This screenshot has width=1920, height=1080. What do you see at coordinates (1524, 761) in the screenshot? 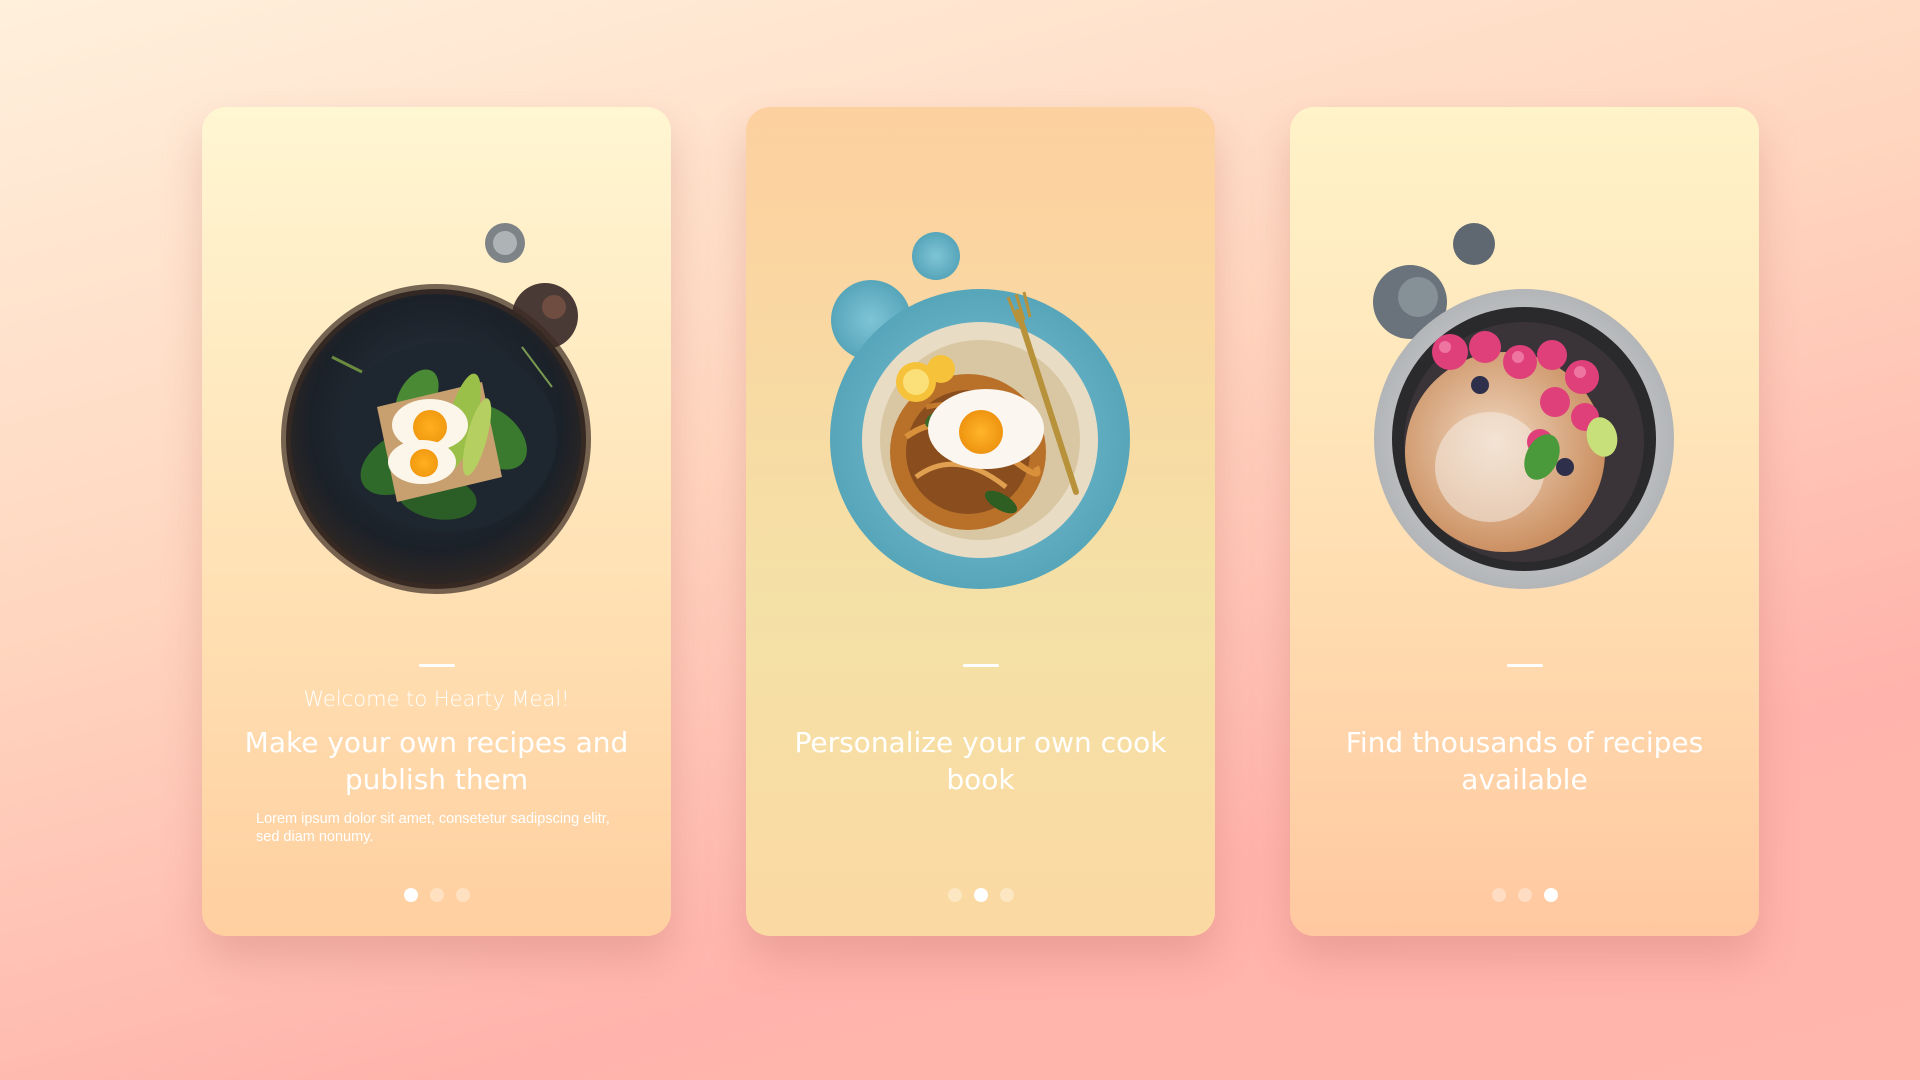
I see `card-headline: Find thousands of recipes available` at bounding box center [1524, 761].